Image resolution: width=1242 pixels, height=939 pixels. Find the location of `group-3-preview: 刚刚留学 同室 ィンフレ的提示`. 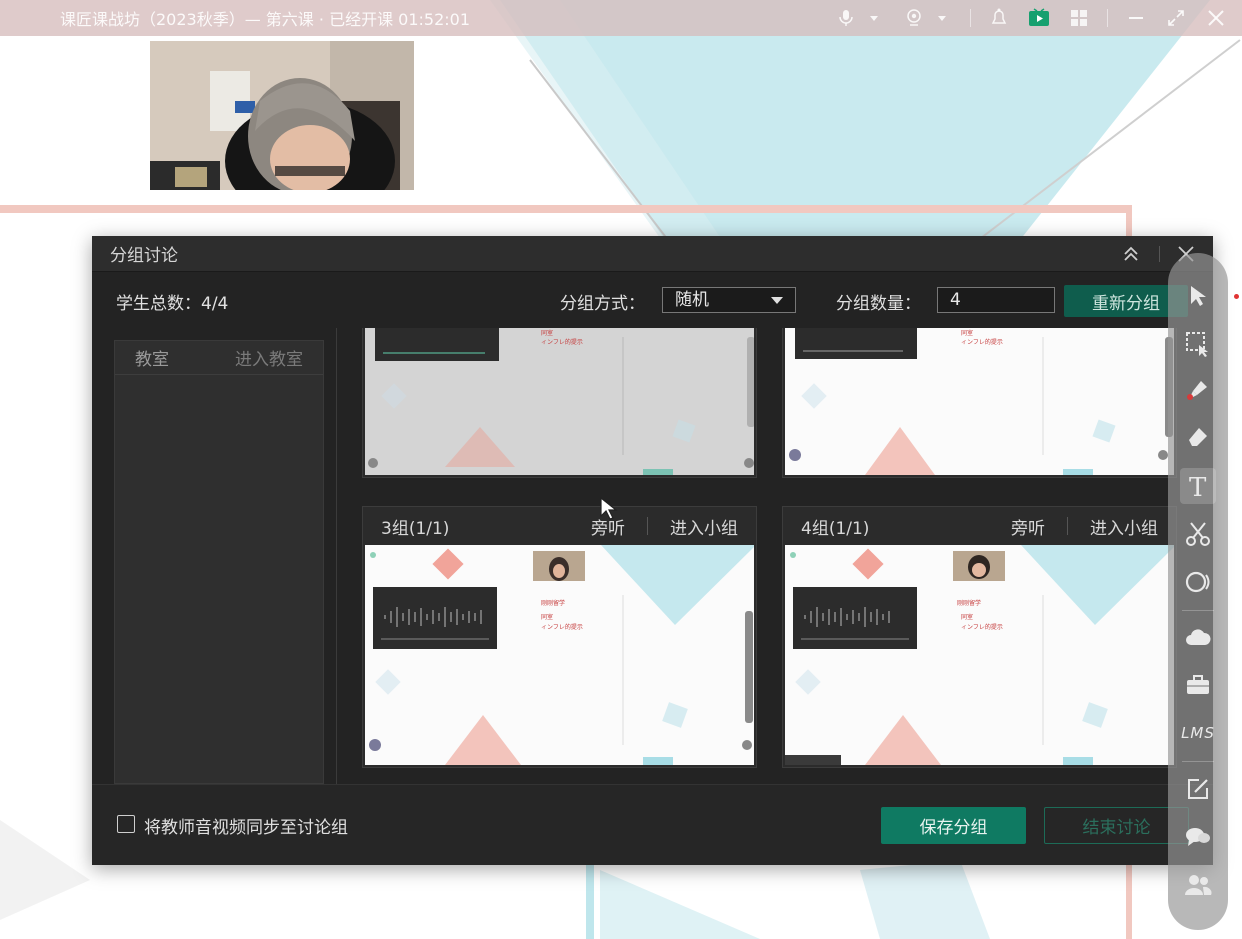

group-3-preview: 刚刚留学 同室 ィンフレ的提示 is located at coordinates (559, 655).